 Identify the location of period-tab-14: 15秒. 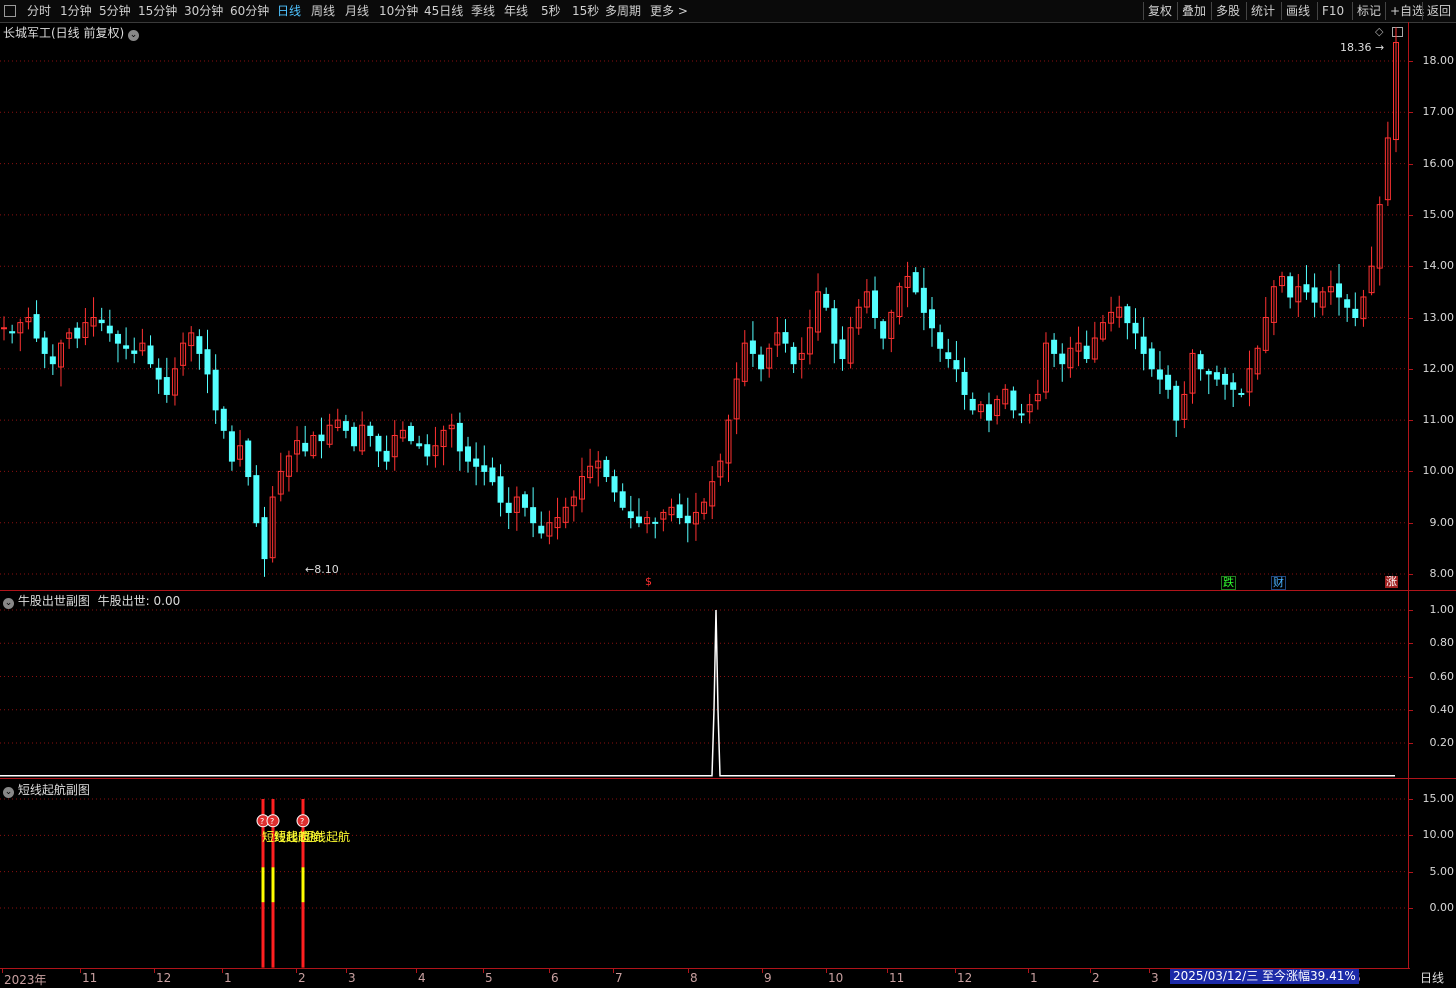
(585, 11).